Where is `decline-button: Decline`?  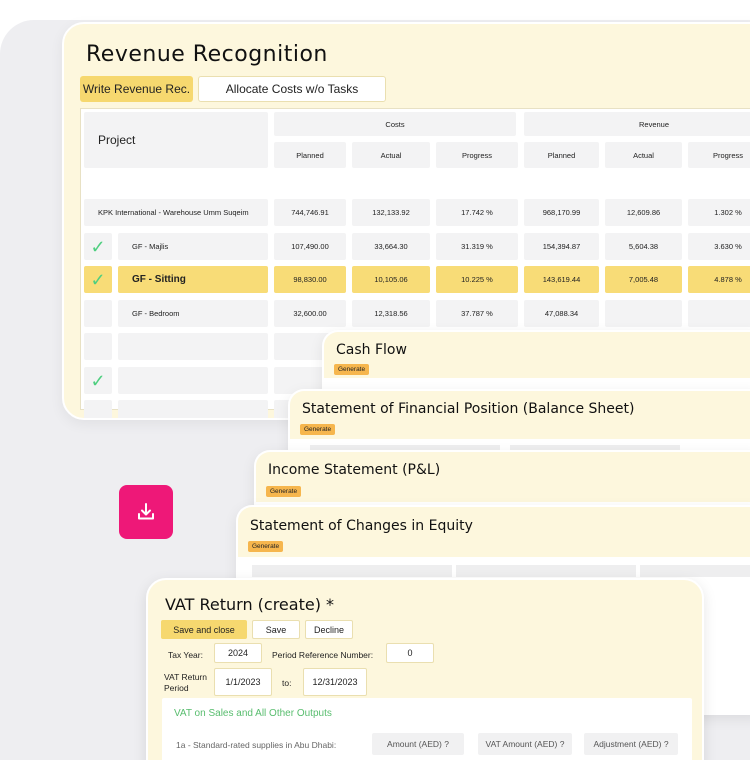 decline-button: Decline is located at coordinates (329, 629).